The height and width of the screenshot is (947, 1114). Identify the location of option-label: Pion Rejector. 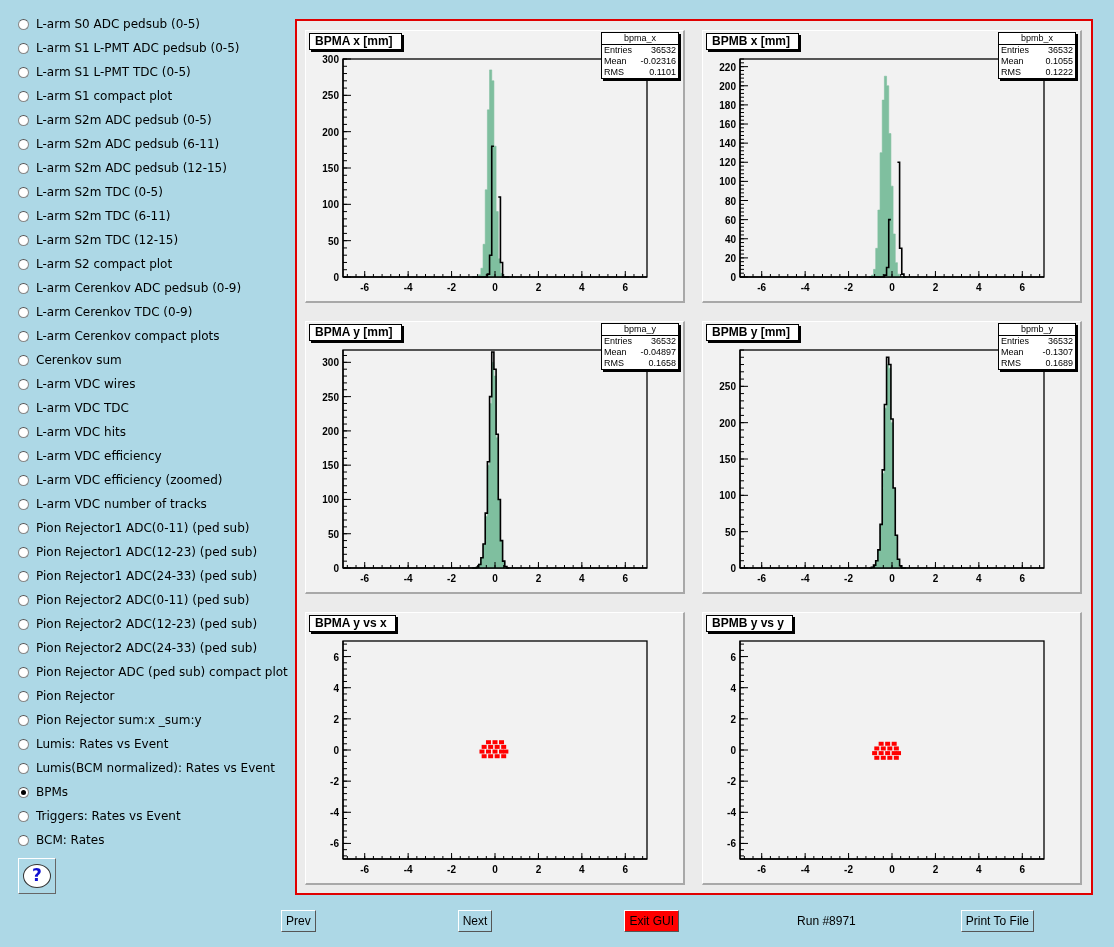
(75, 696).